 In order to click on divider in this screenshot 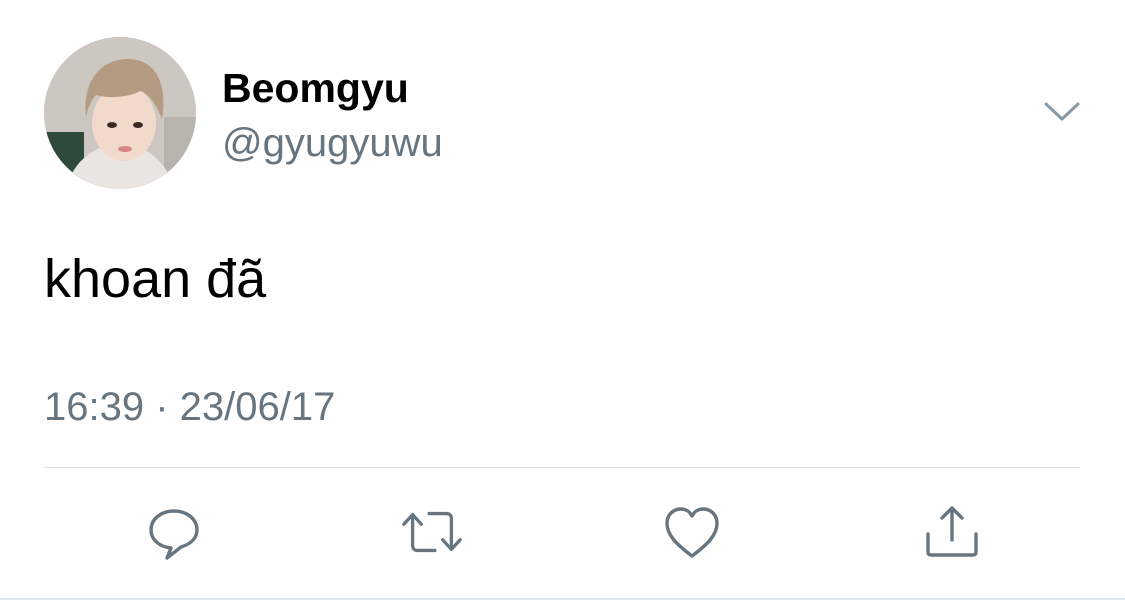, I will do `click(562, 467)`.